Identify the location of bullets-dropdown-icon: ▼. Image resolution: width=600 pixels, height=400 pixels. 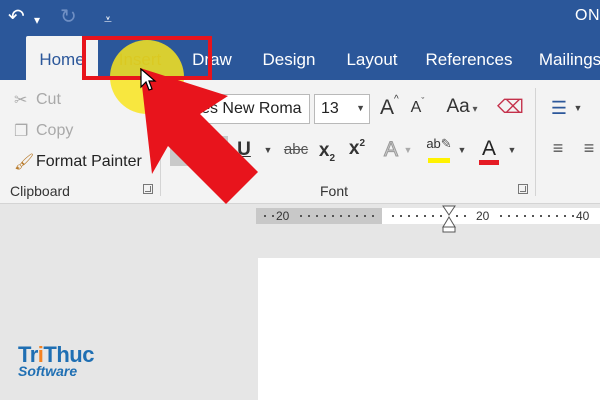
(578, 108).